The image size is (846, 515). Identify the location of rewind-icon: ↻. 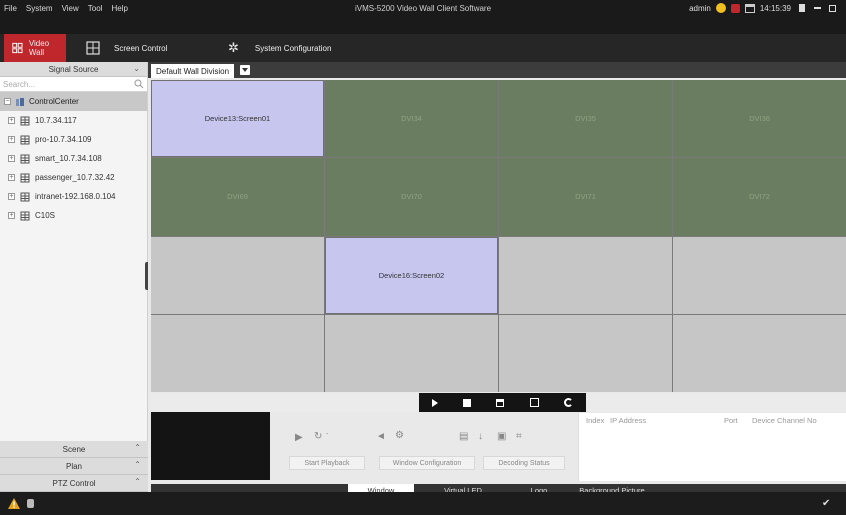
(318, 436).